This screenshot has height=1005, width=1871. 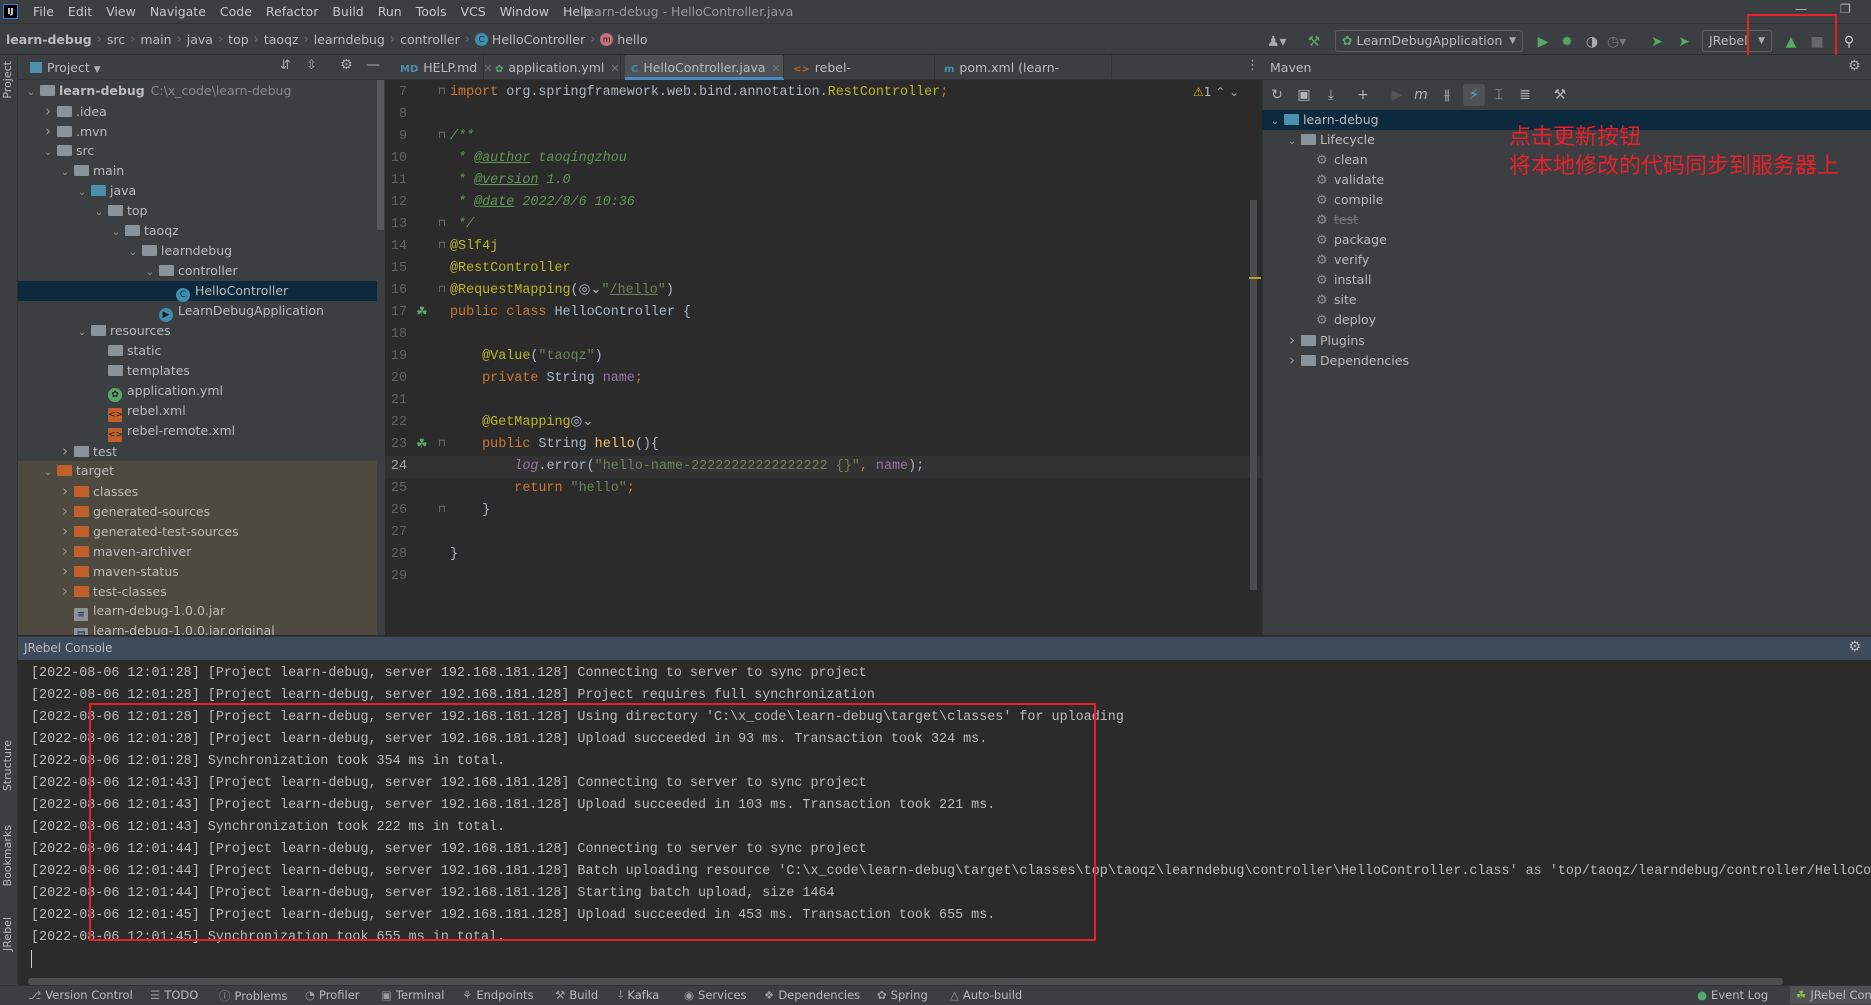 What do you see at coordinates (524, 11) in the screenshot?
I see `menu-window: Window` at bounding box center [524, 11].